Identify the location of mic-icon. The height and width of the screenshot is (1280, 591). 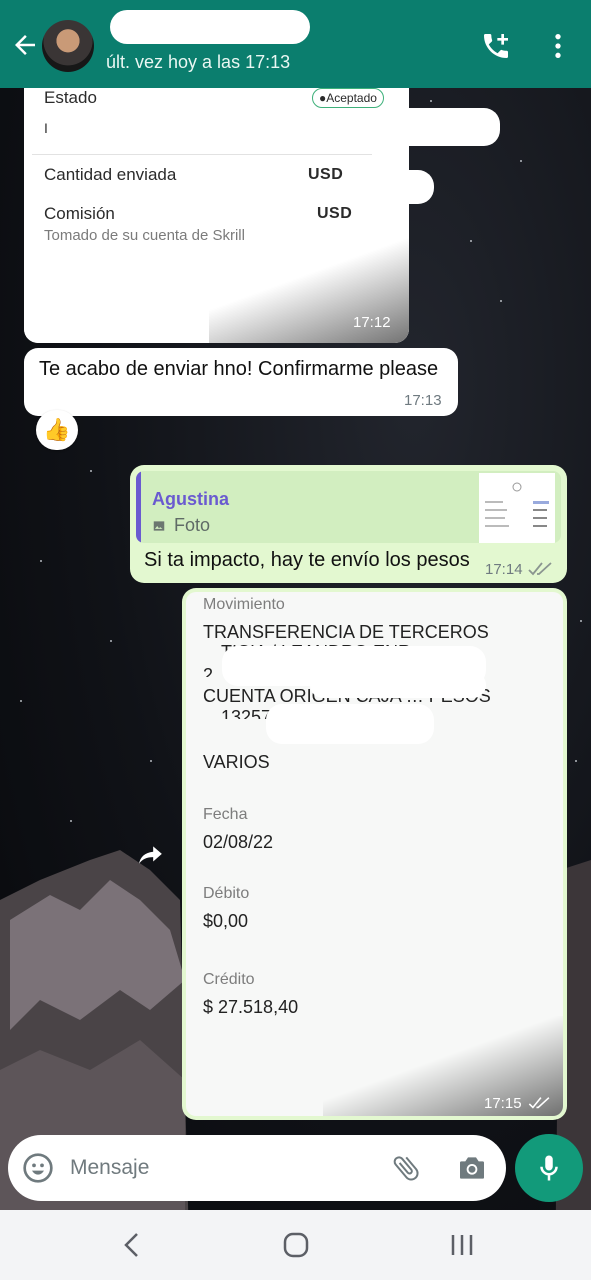
(549, 1168).